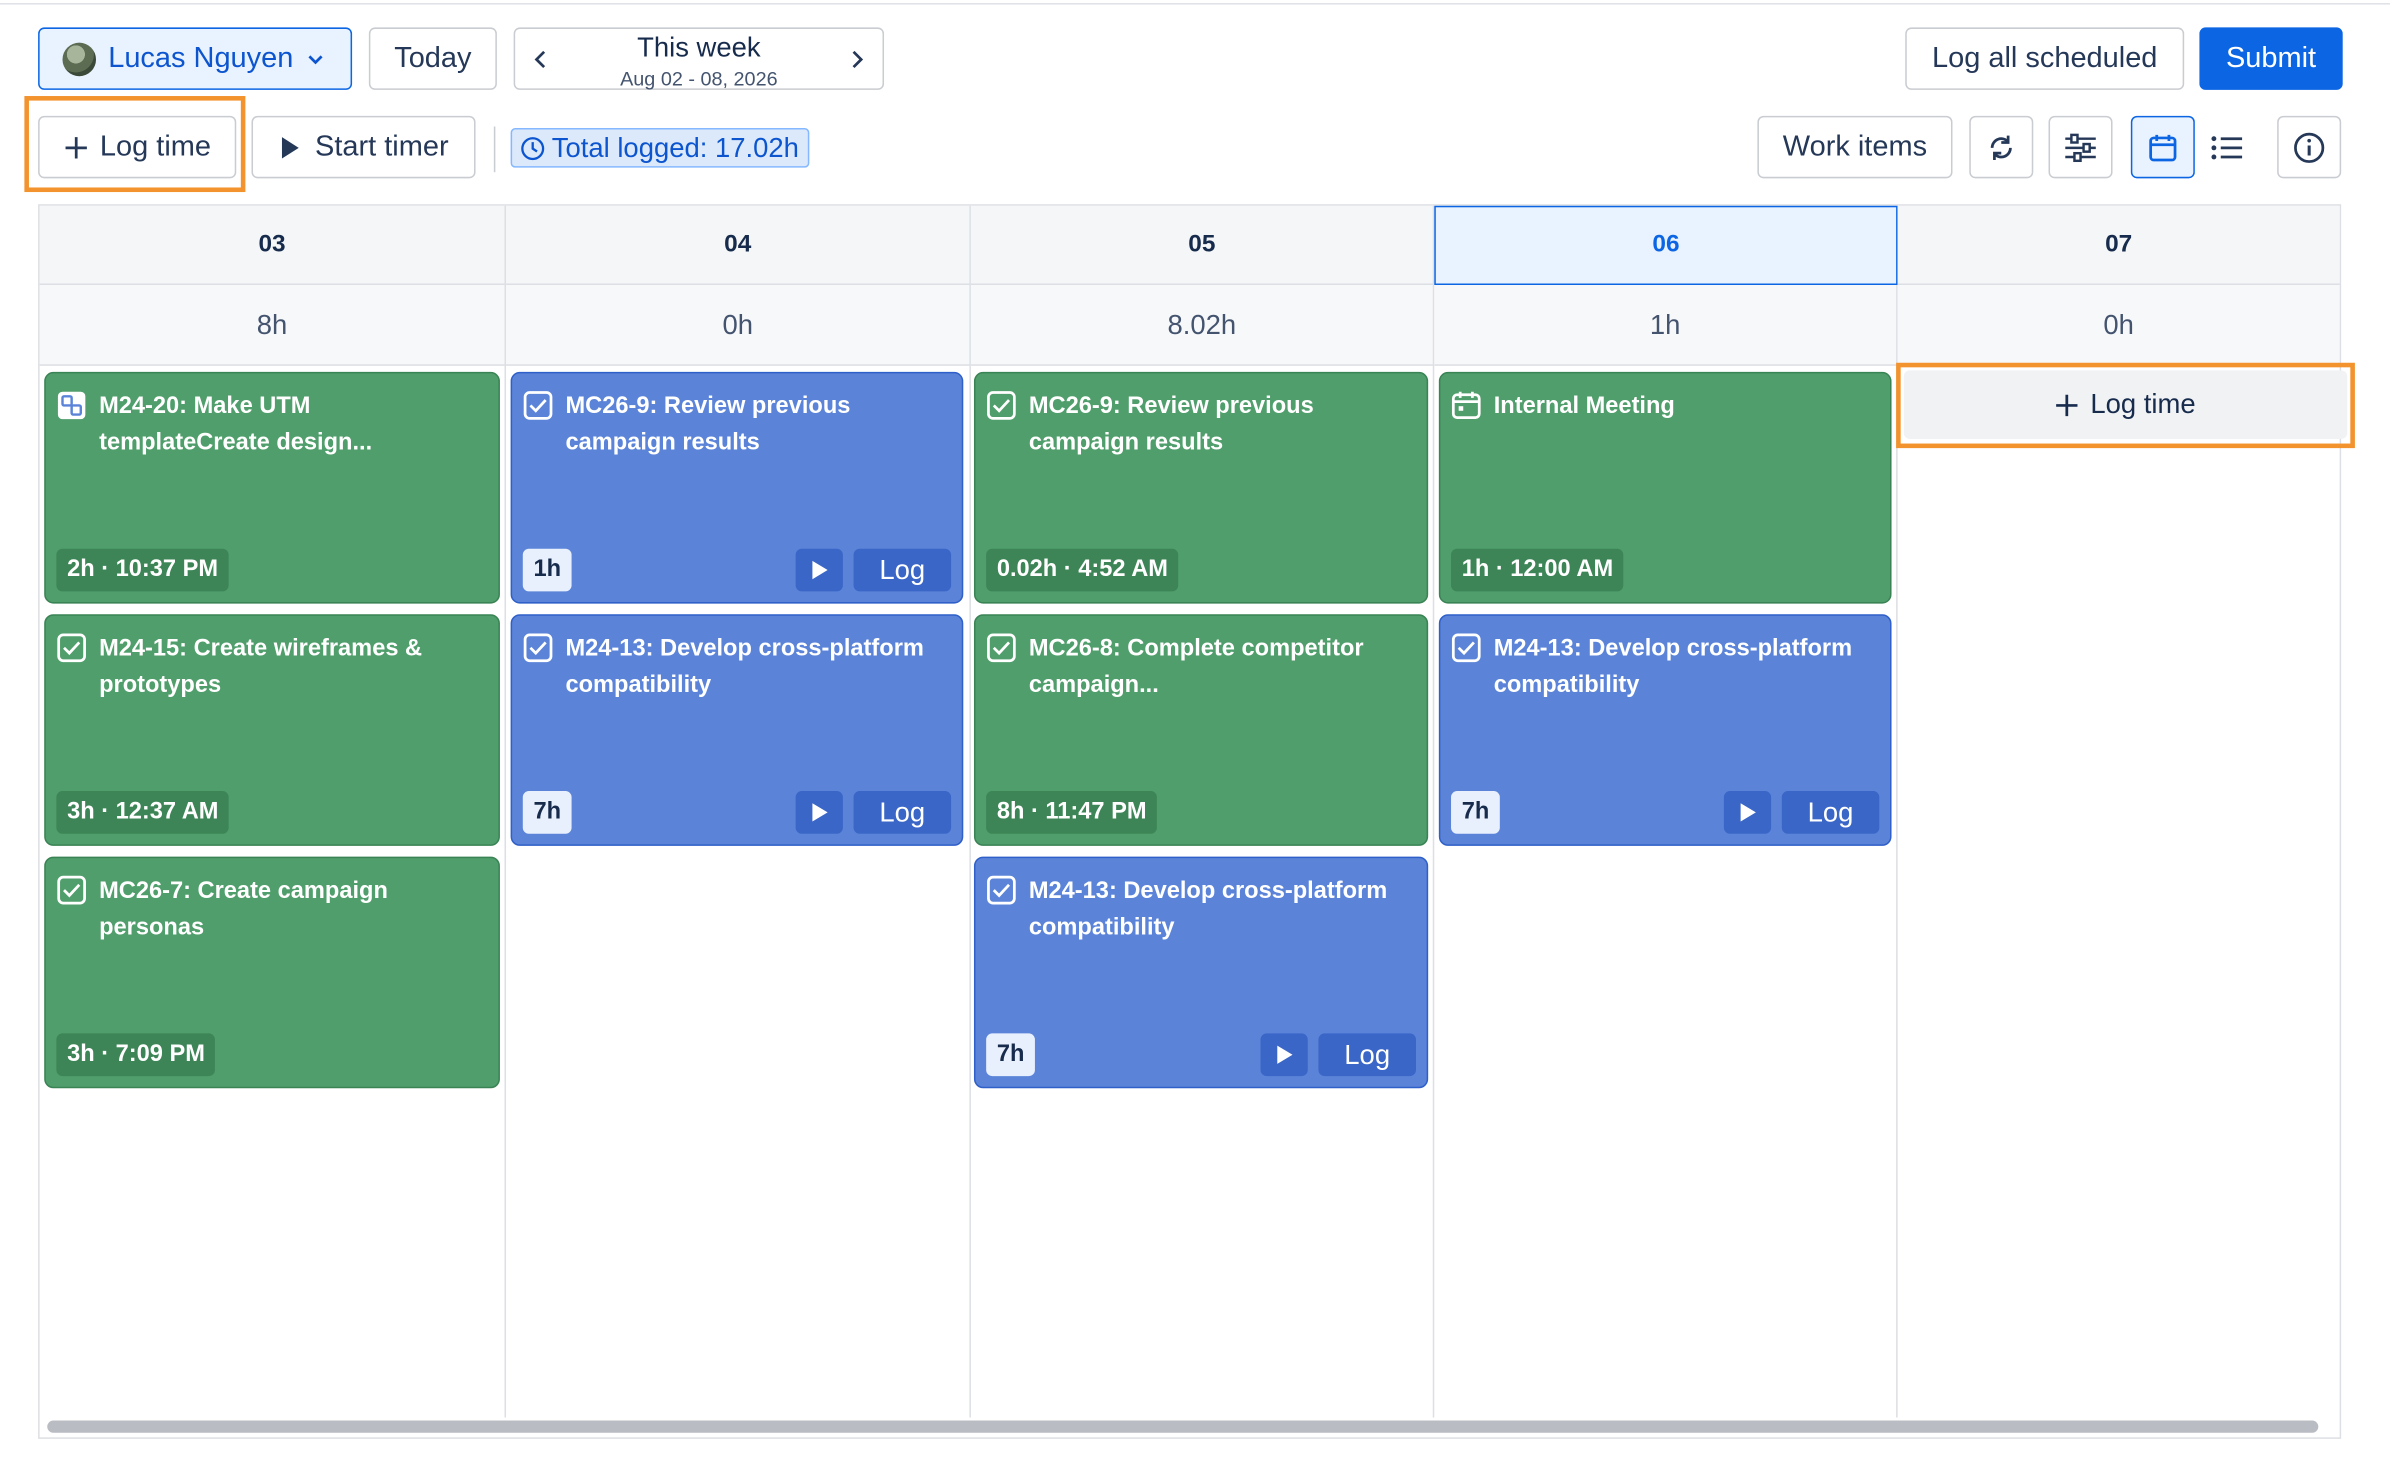 This screenshot has width=2390, height=1464. What do you see at coordinates (494, 149) in the screenshot?
I see `toolbar-divider` at bounding box center [494, 149].